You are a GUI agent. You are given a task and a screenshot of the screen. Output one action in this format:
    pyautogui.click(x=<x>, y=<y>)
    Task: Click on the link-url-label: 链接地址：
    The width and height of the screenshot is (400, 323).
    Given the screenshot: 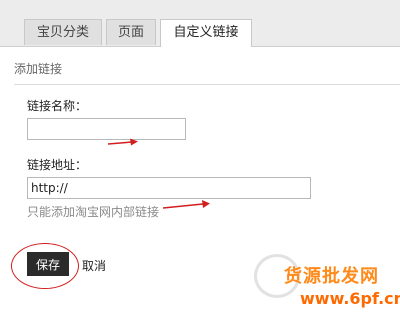 What is the action you would take?
    pyautogui.click(x=57, y=165)
    